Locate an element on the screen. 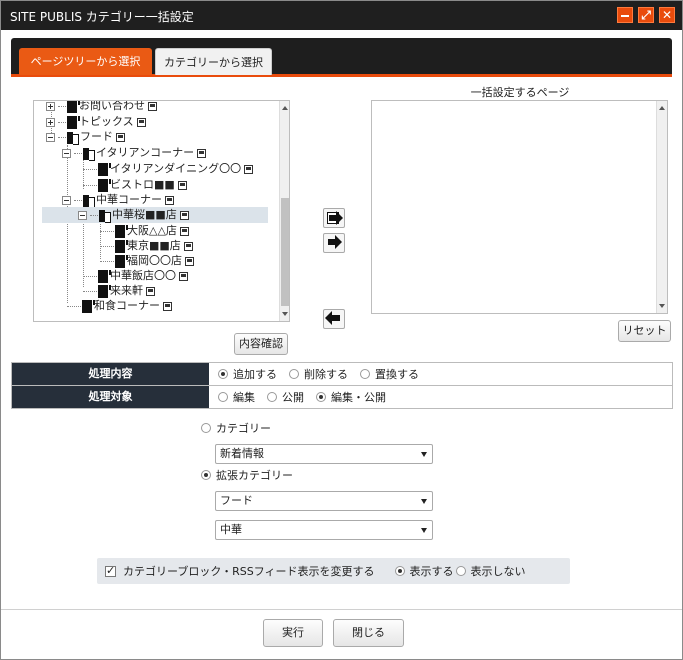 Image resolution: width=683 pixels, height=660 pixels. reset-button: リセット is located at coordinates (644, 331).